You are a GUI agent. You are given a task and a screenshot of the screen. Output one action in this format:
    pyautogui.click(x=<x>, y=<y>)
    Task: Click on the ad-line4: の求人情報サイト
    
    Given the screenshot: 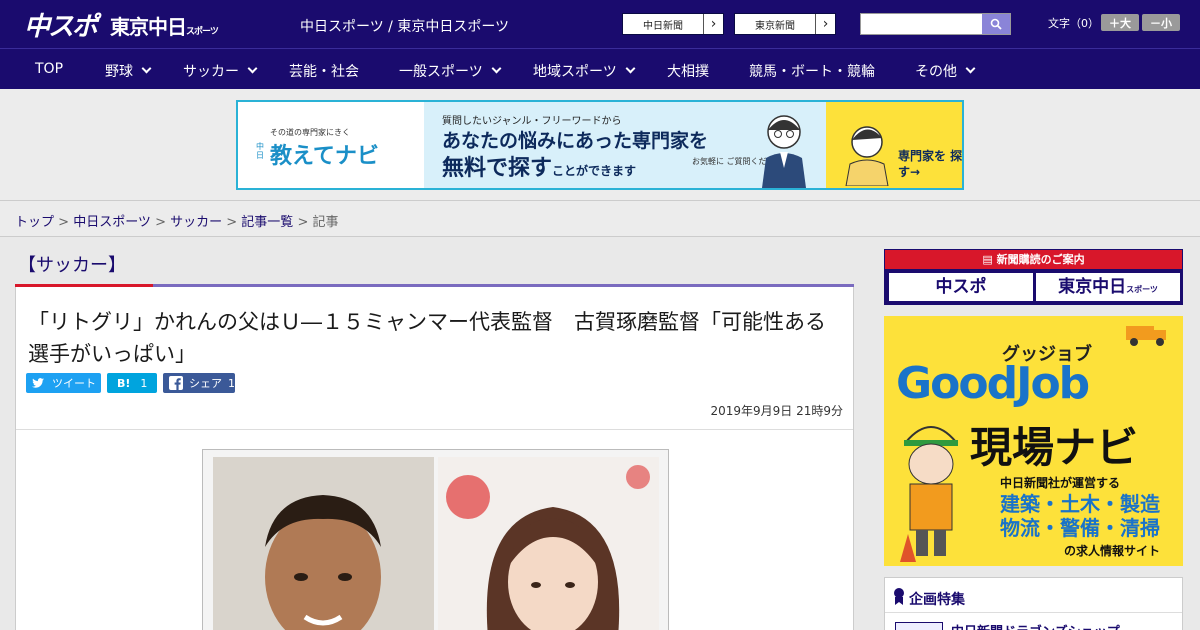 What is the action you would take?
    pyautogui.click(x=1112, y=551)
    